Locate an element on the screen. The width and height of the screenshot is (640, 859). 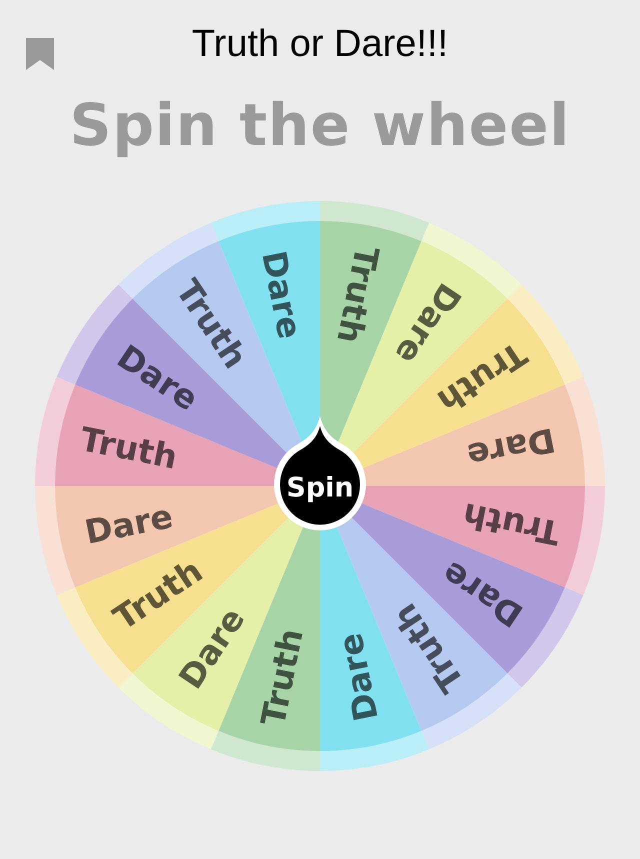
bookmark-icon is located at coordinates (40, 55).